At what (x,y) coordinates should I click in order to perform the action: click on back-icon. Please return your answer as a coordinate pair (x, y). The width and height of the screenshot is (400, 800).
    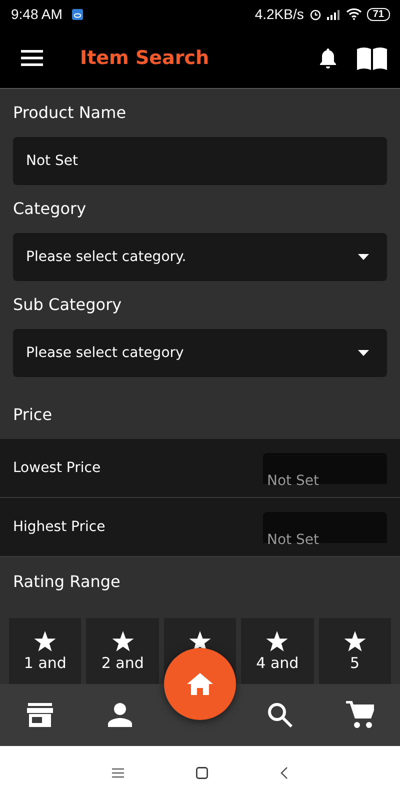
    Looking at the image, I should click on (284, 773).